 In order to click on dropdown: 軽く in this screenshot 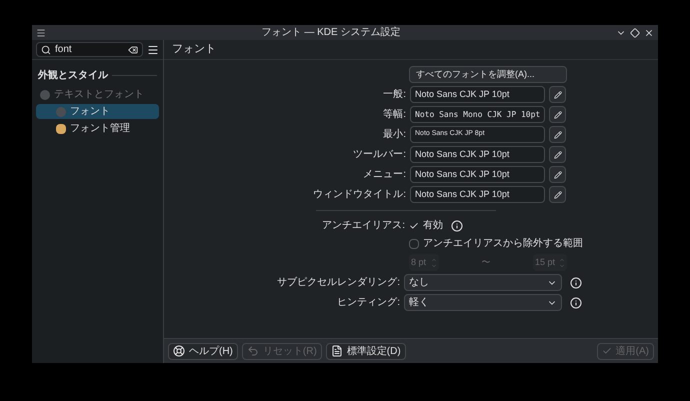, I will do `click(483, 302)`.